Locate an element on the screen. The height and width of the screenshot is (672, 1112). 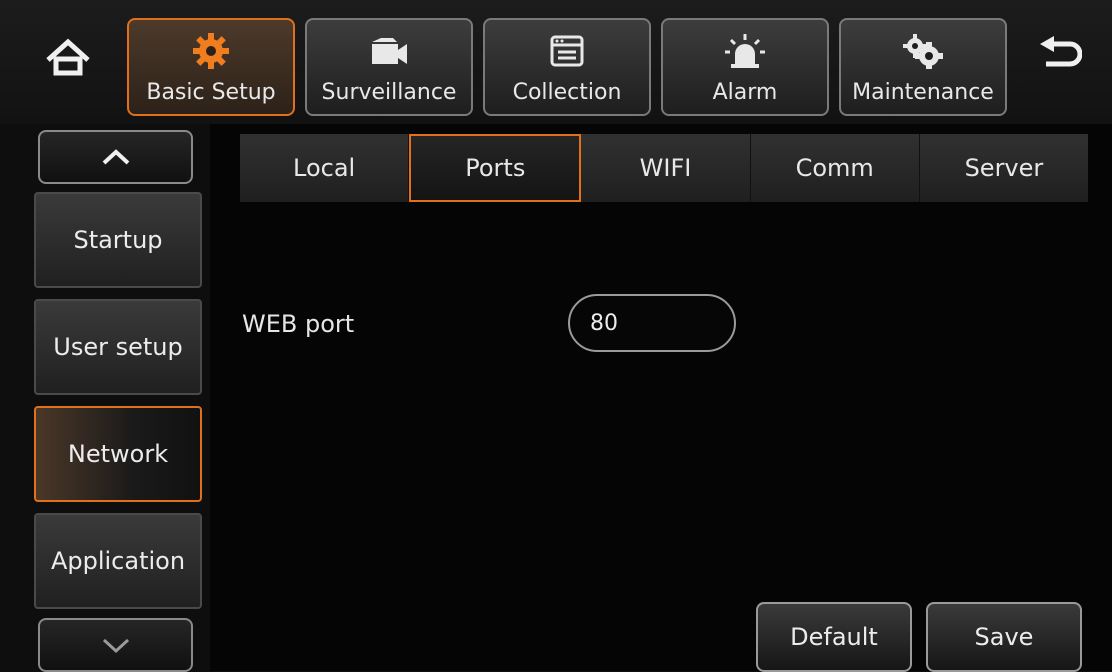
tab-label: Ports is located at coordinates (495, 168).